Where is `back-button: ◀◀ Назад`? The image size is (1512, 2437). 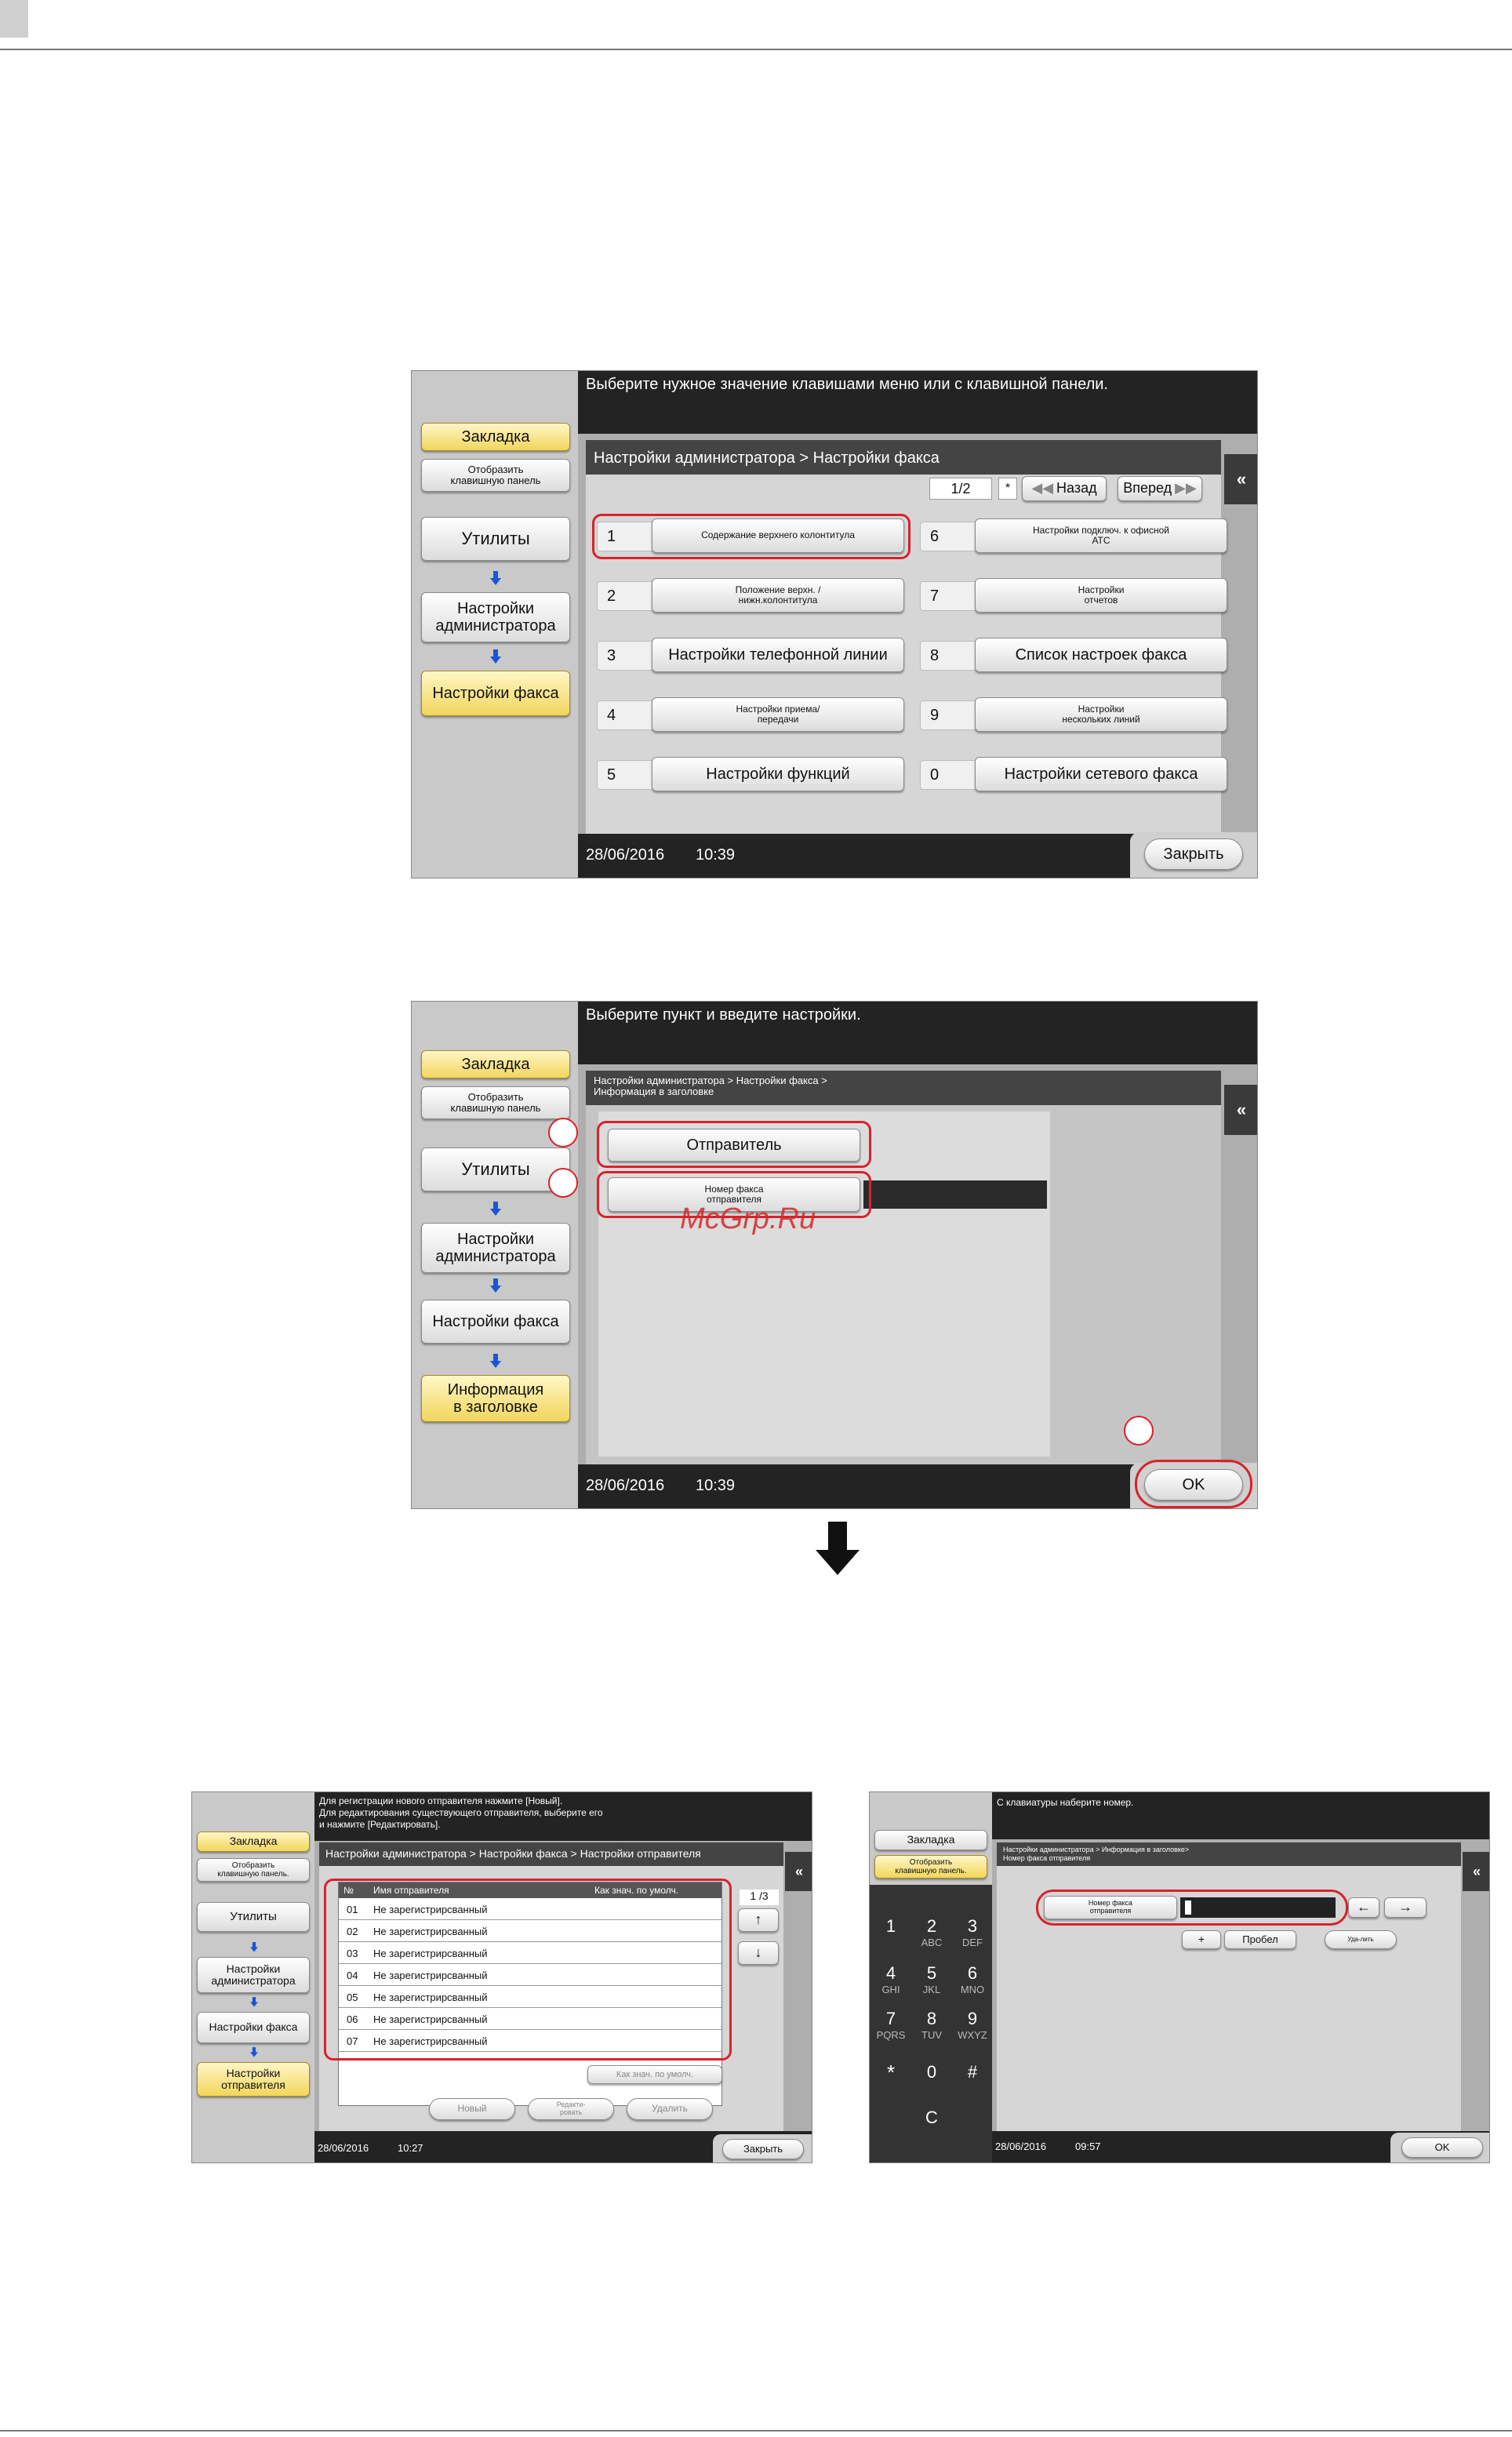 back-button: ◀◀ Назад is located at coordinates (1064, 488).